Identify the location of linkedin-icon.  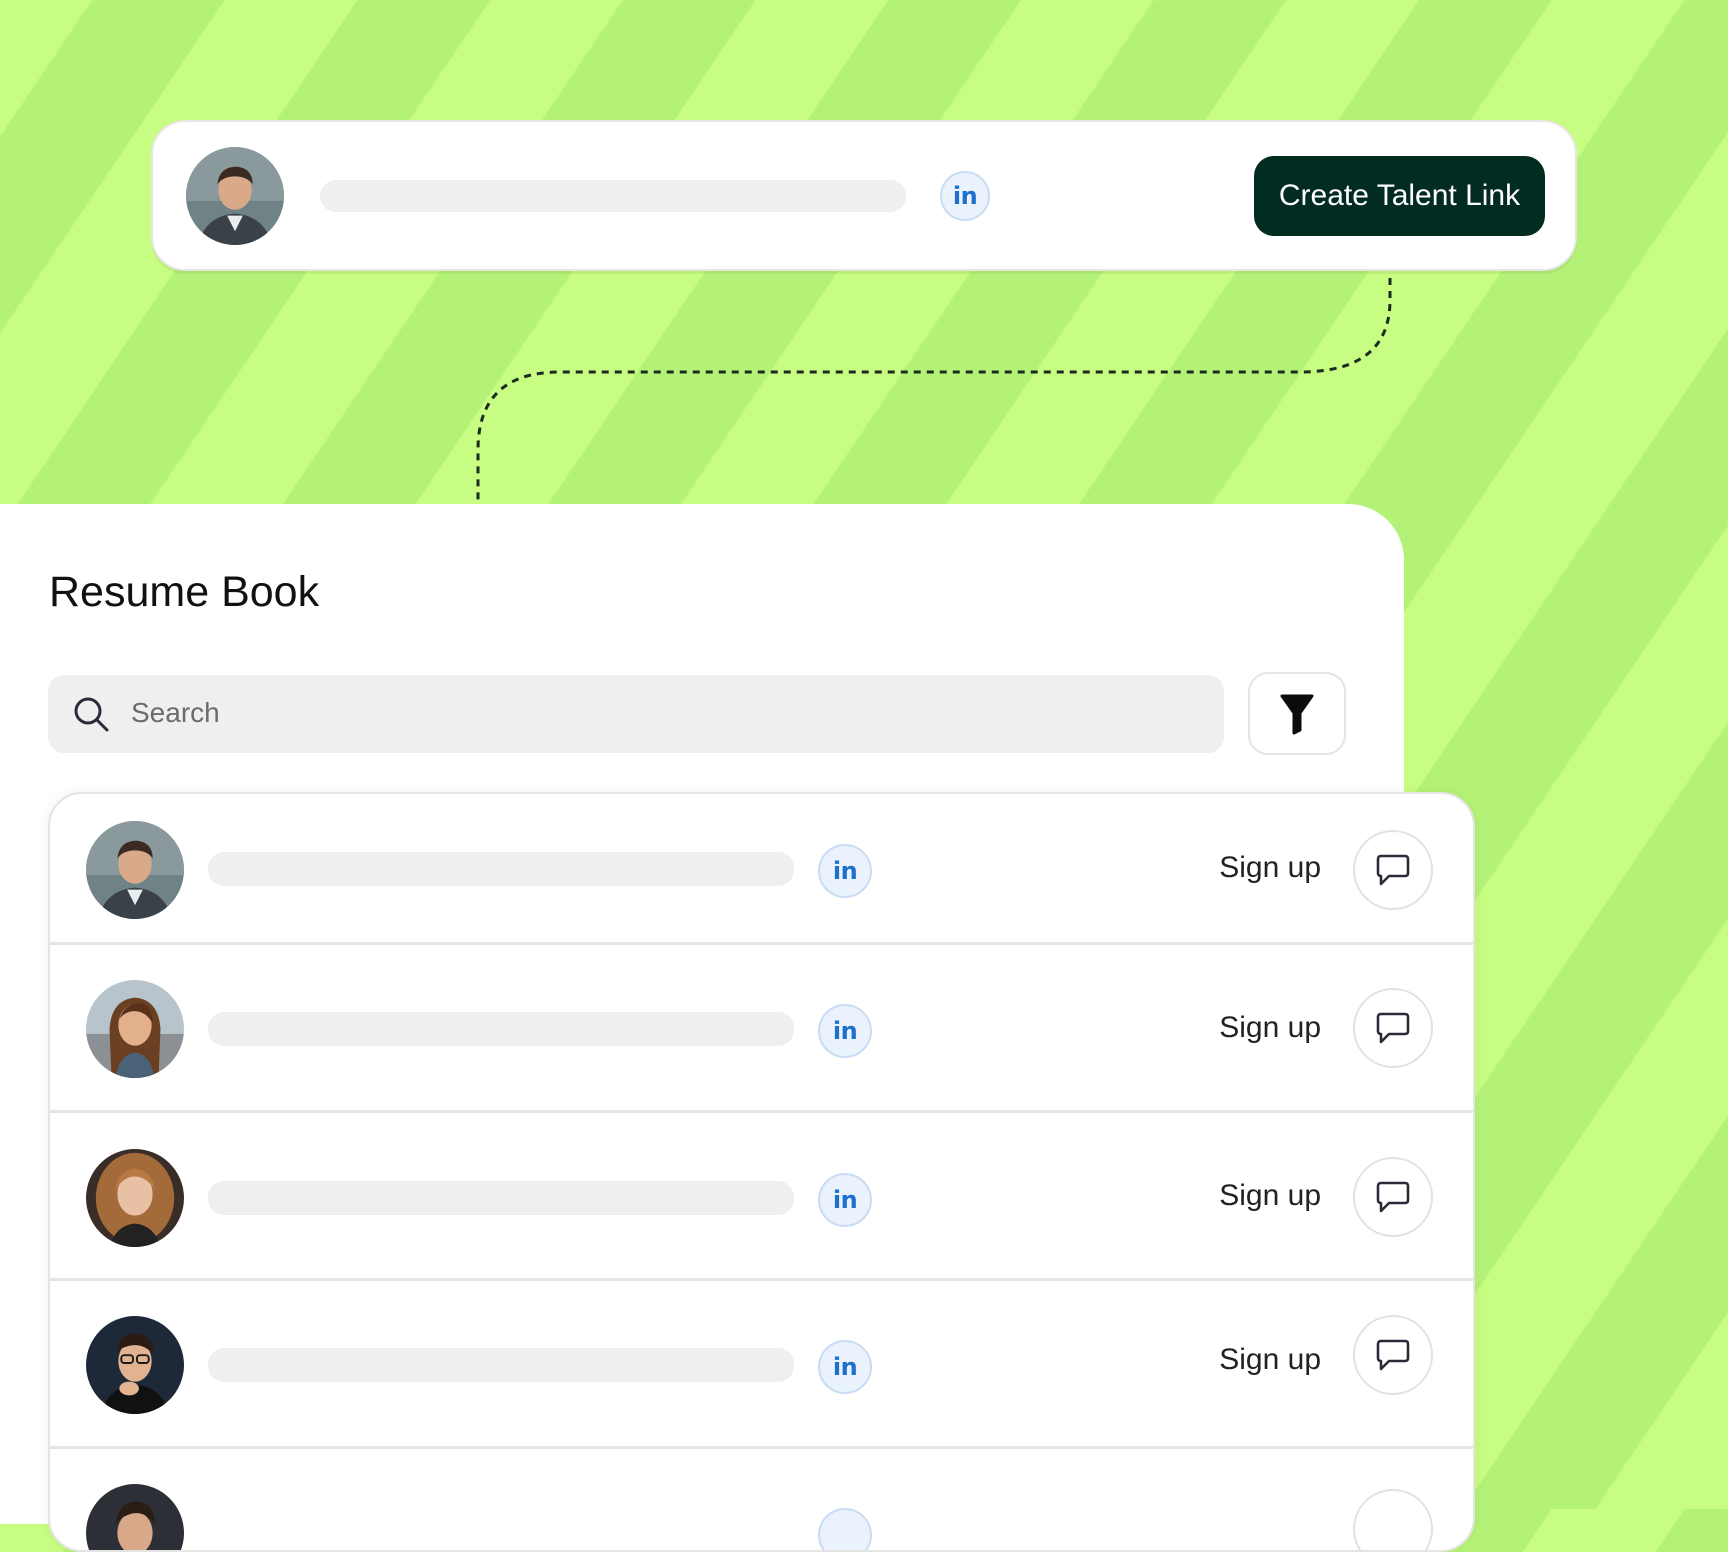
(845, 1529).